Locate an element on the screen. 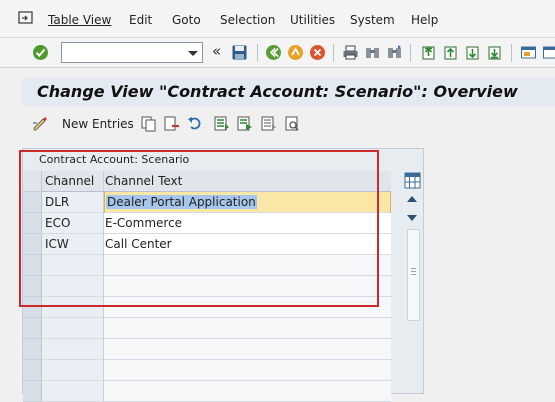  standard-toolbar: « is located at coordinates (277, 53).